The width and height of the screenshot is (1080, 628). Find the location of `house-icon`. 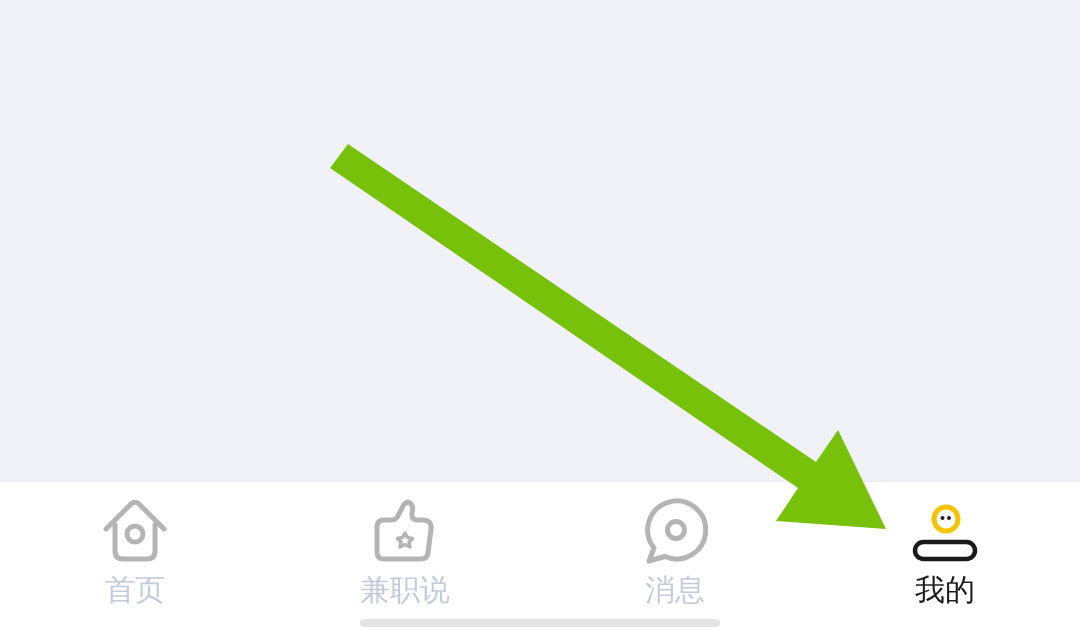

house-icon is located at coordinates (135, 531).